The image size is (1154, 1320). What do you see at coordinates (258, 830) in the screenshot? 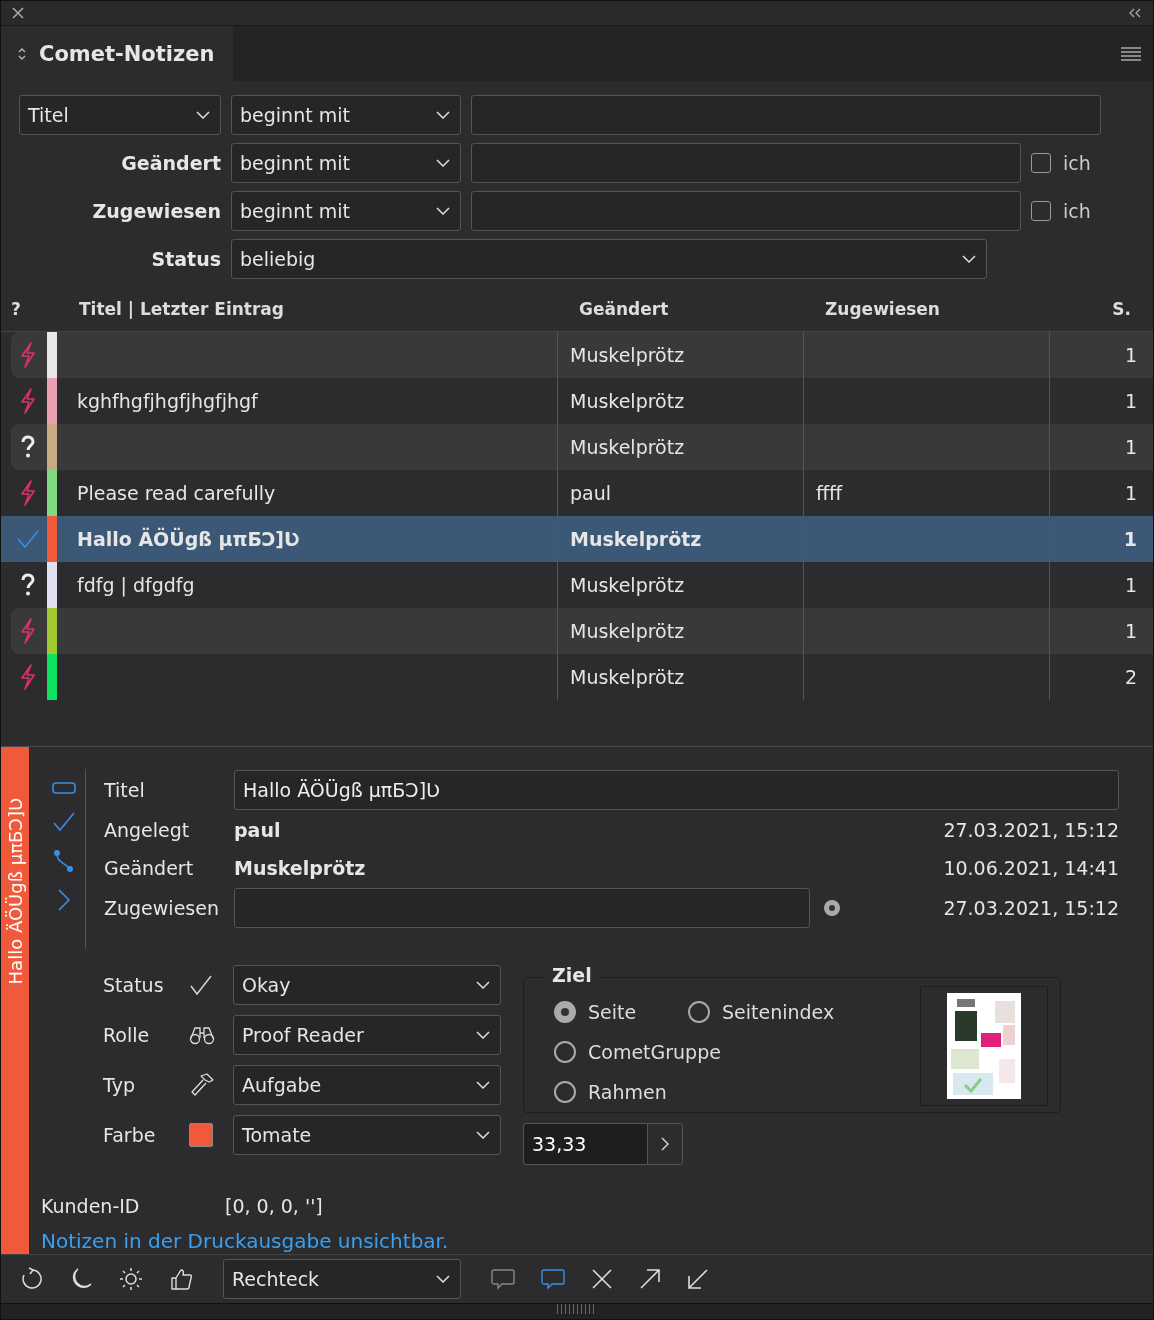
I see `author-name: paul` at bounding box center [258, 830].